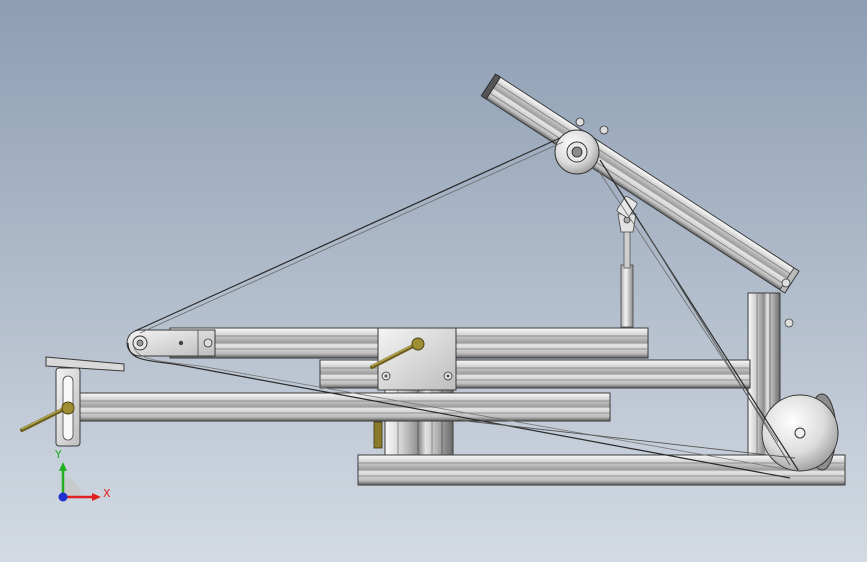 Image resolution: width=867 pixels, height=562 pixels. What do you see at coordinates (82, 475) in the screenshot?
I see `coordinate-triad: X Y` at bounding box center [82, 475].